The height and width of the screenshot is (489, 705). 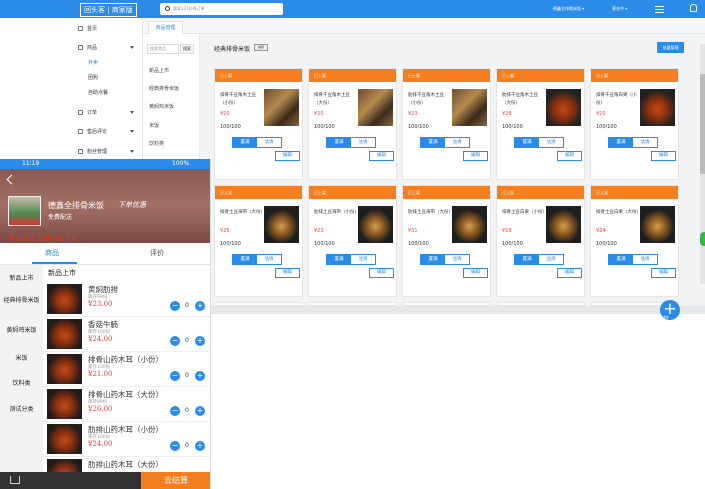 I want to click on sidebar-sub-groupbuy: 团购, so click(x=93, y=77).